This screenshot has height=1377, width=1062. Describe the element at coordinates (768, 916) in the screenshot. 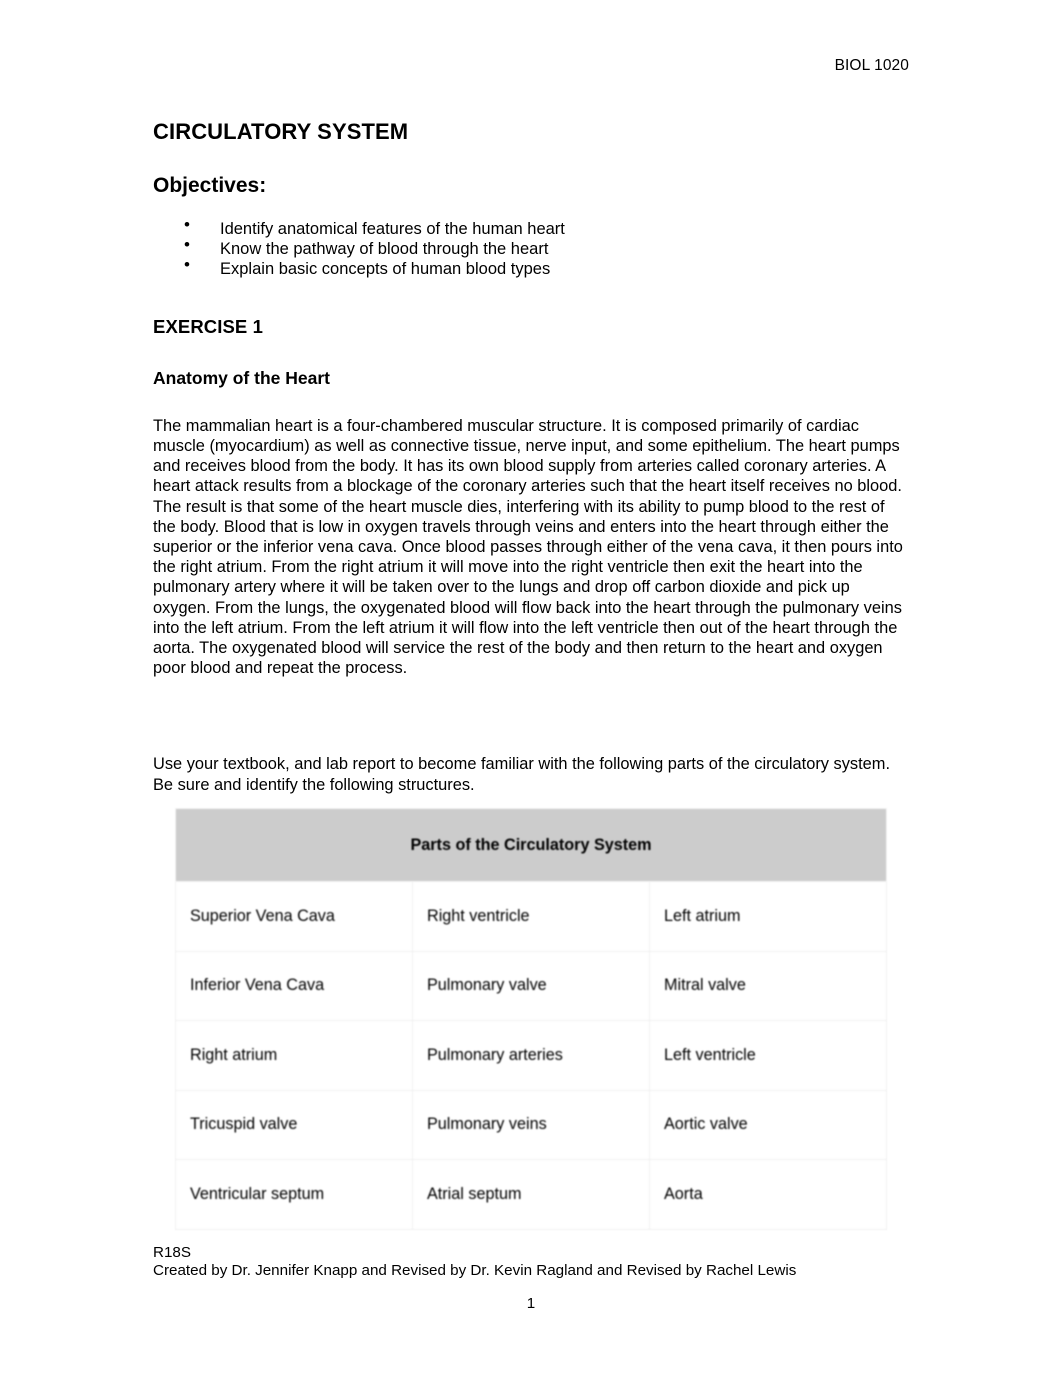

I see `table-cell: Left atrium` at that location.